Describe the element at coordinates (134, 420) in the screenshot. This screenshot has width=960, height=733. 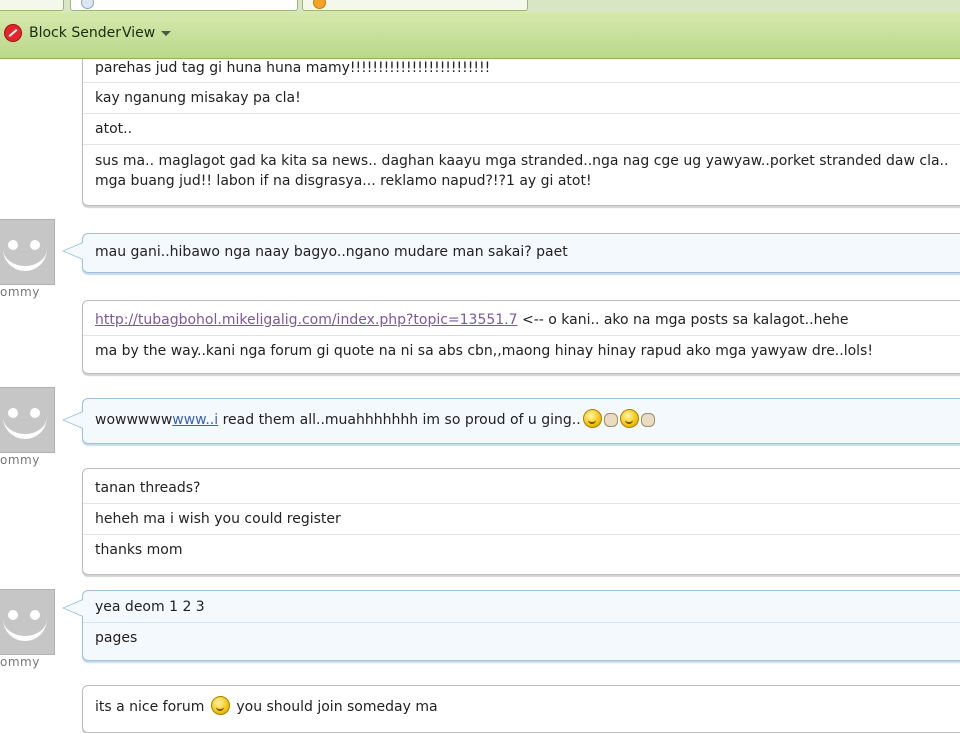
I see `message-text: wowwwww` at that location.